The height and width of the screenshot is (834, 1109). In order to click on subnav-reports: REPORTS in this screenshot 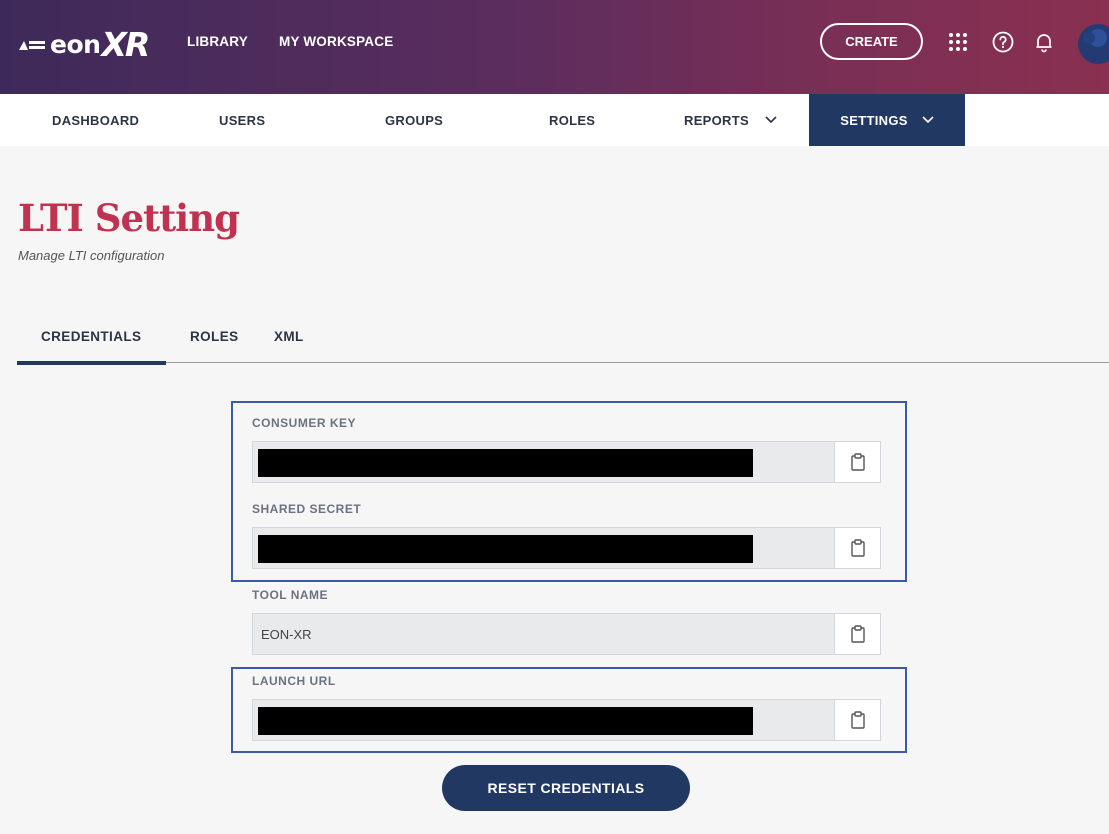, I will do `click(730, 120)`.